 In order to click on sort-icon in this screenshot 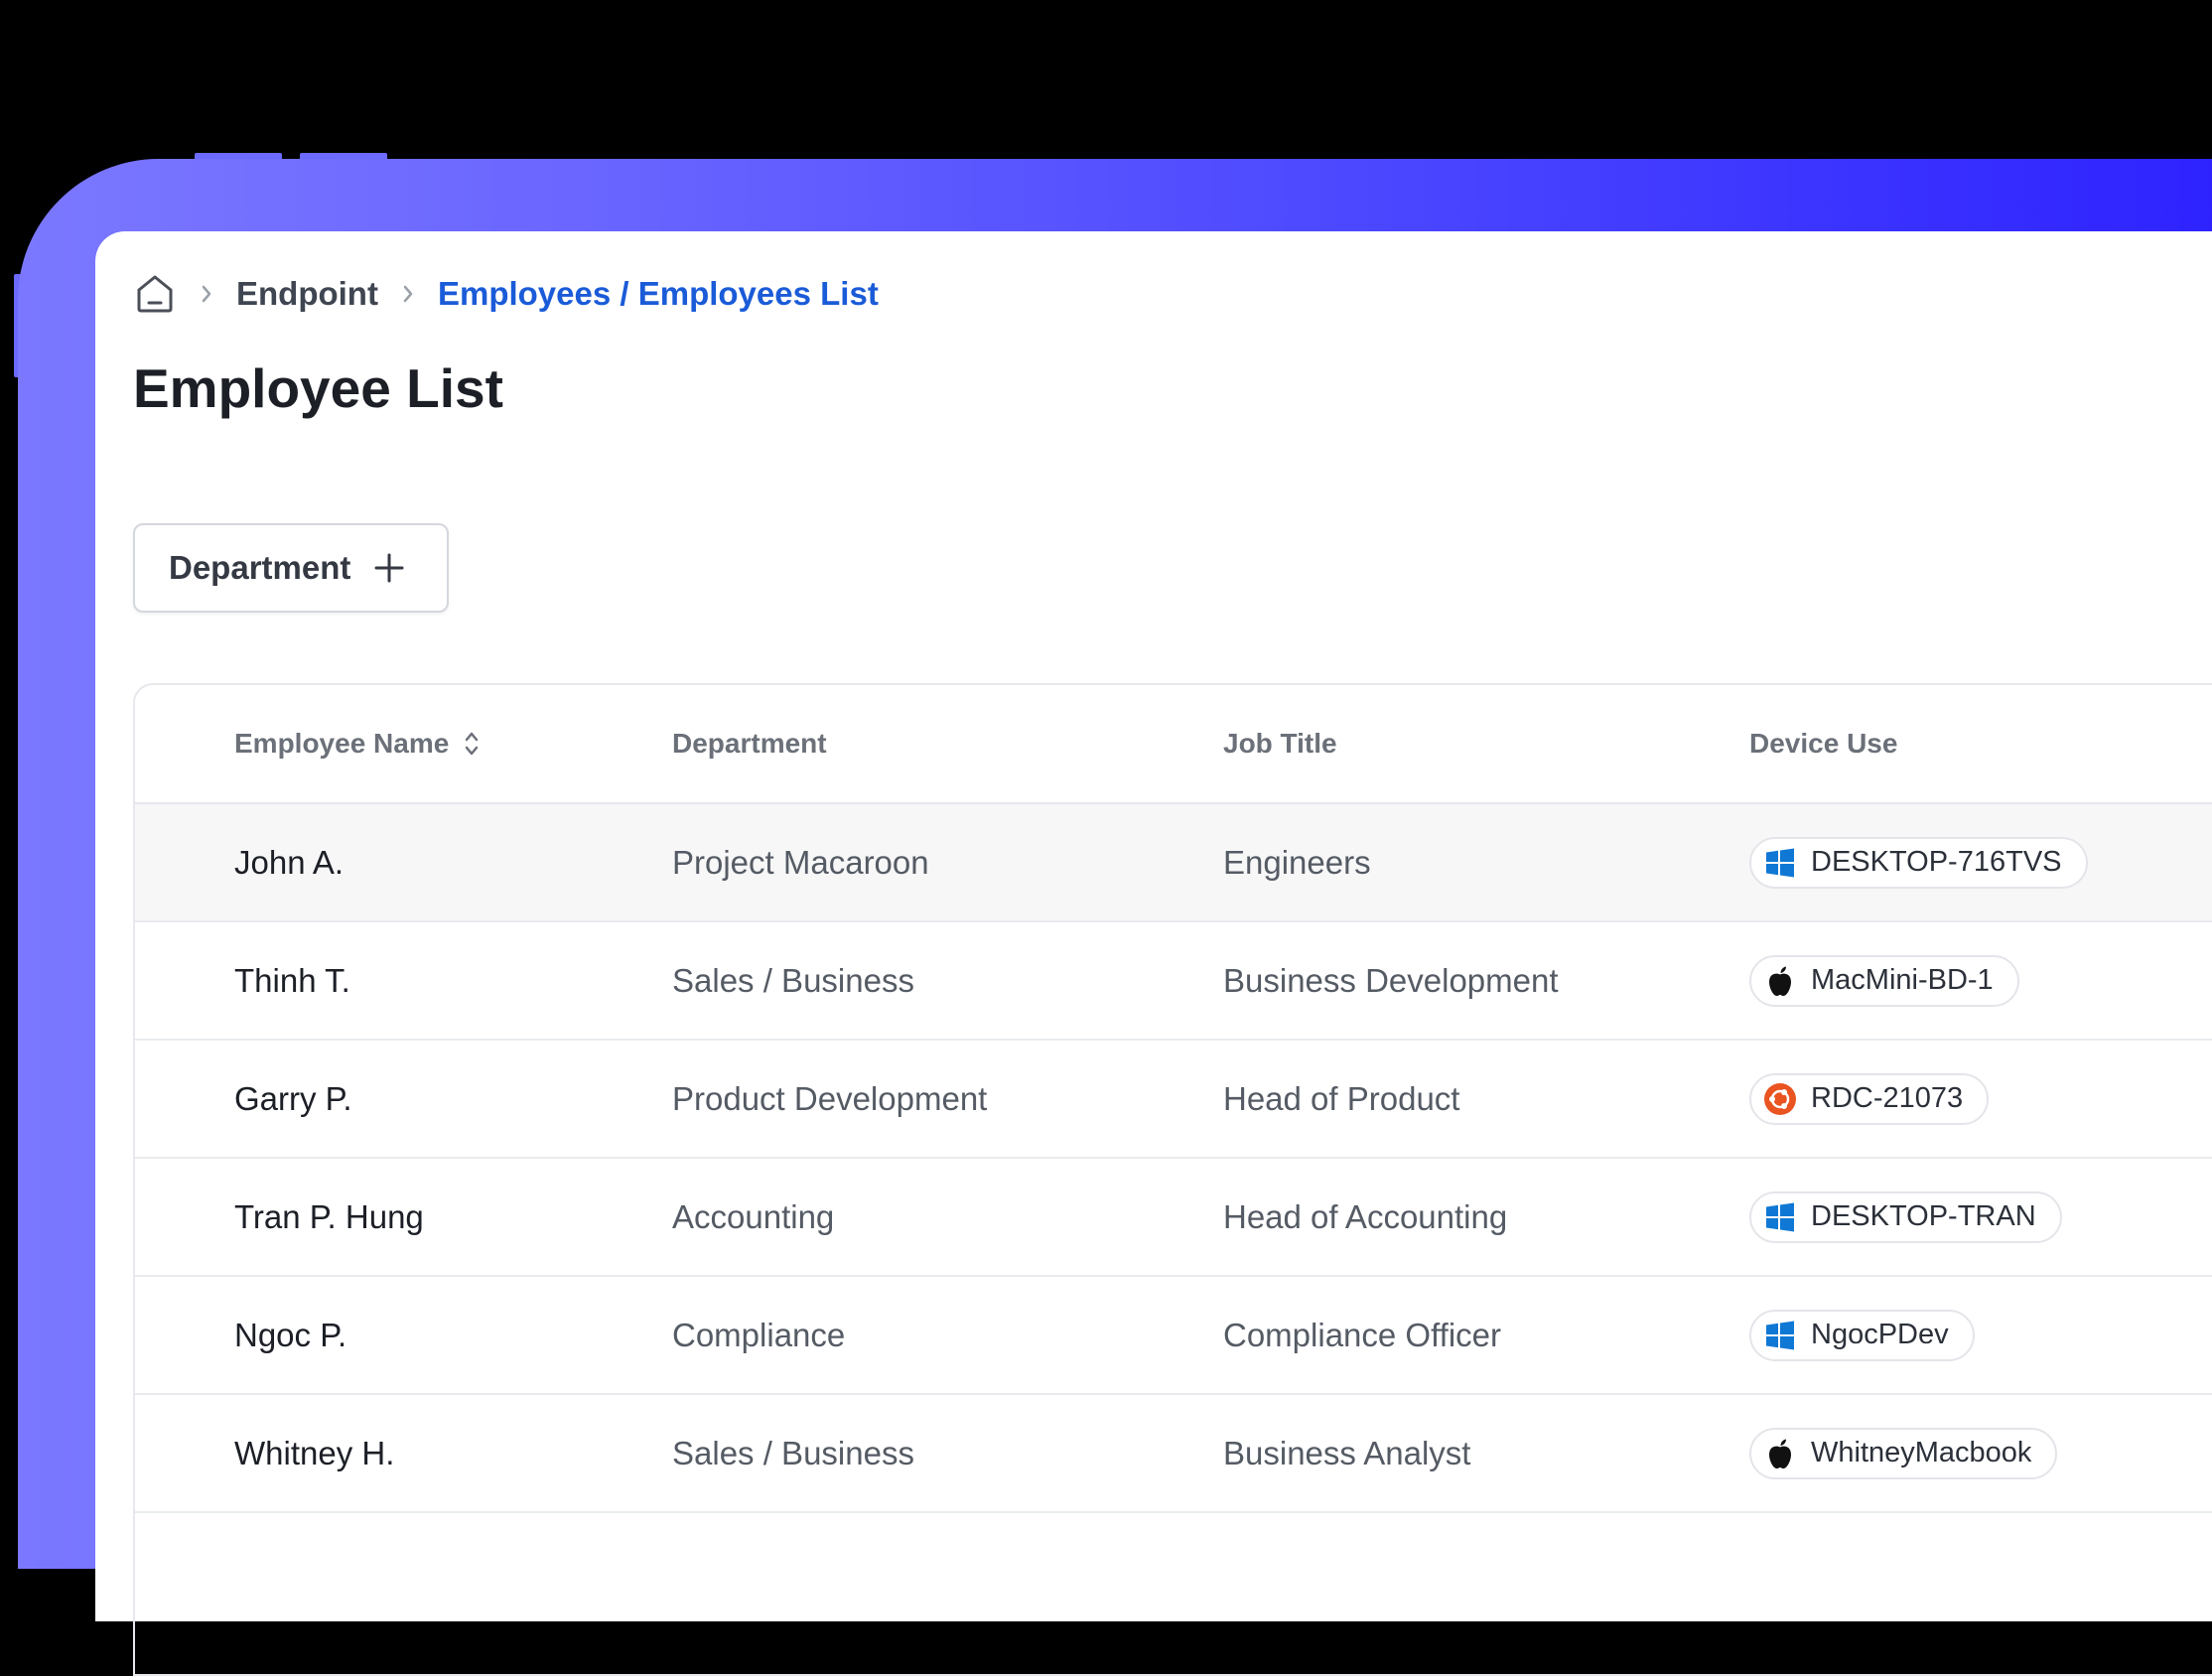, I will do `click(472, 744)`.